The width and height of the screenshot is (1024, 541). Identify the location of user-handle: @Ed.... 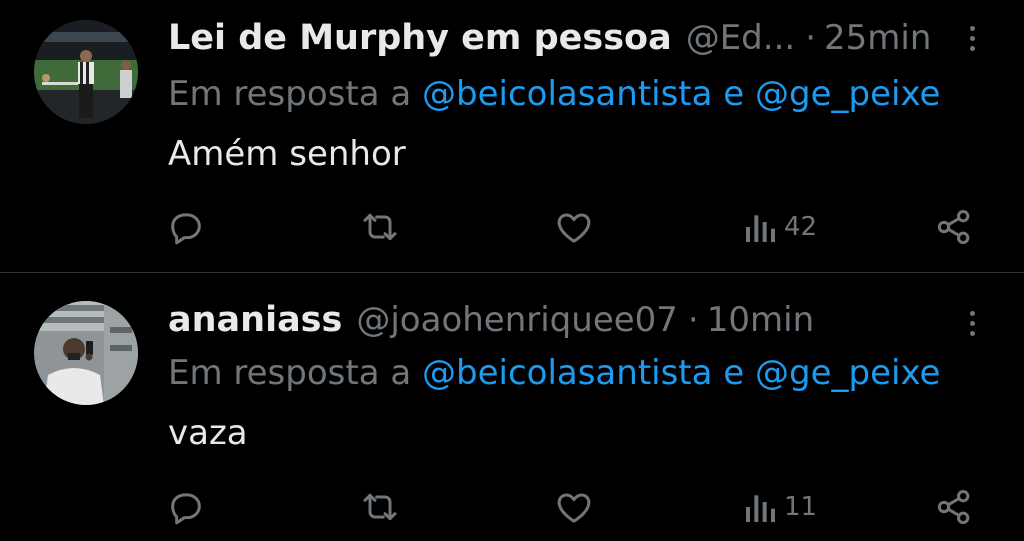
(741, 38).